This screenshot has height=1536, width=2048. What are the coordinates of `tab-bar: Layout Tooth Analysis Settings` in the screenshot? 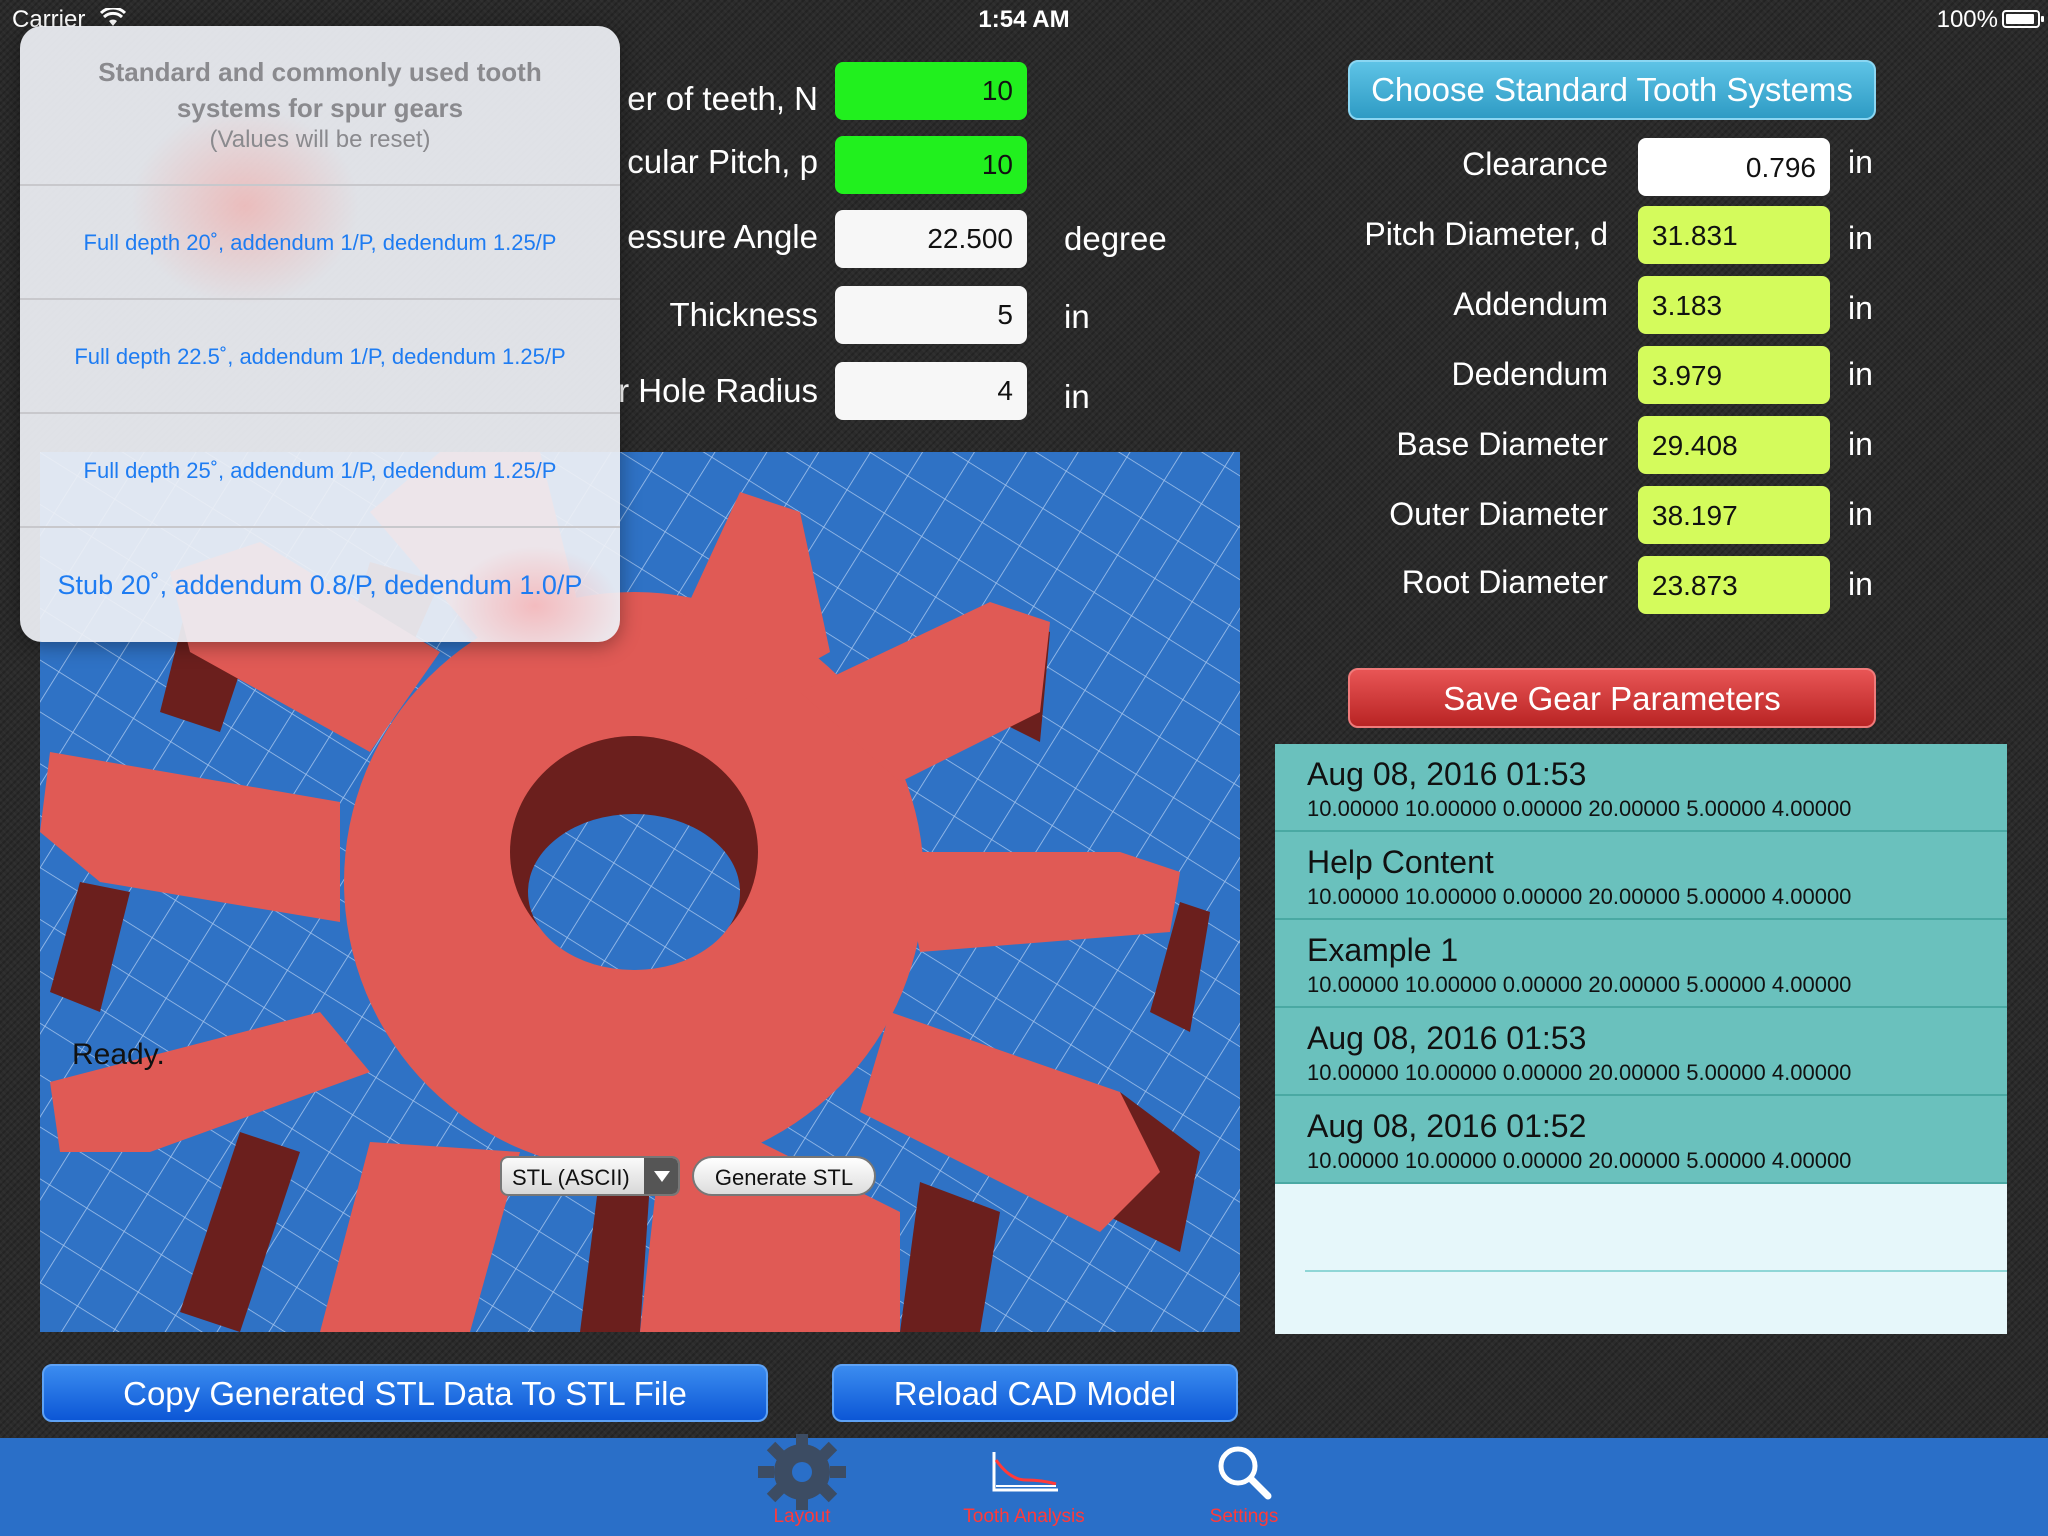 It's located at (1024, 1485).